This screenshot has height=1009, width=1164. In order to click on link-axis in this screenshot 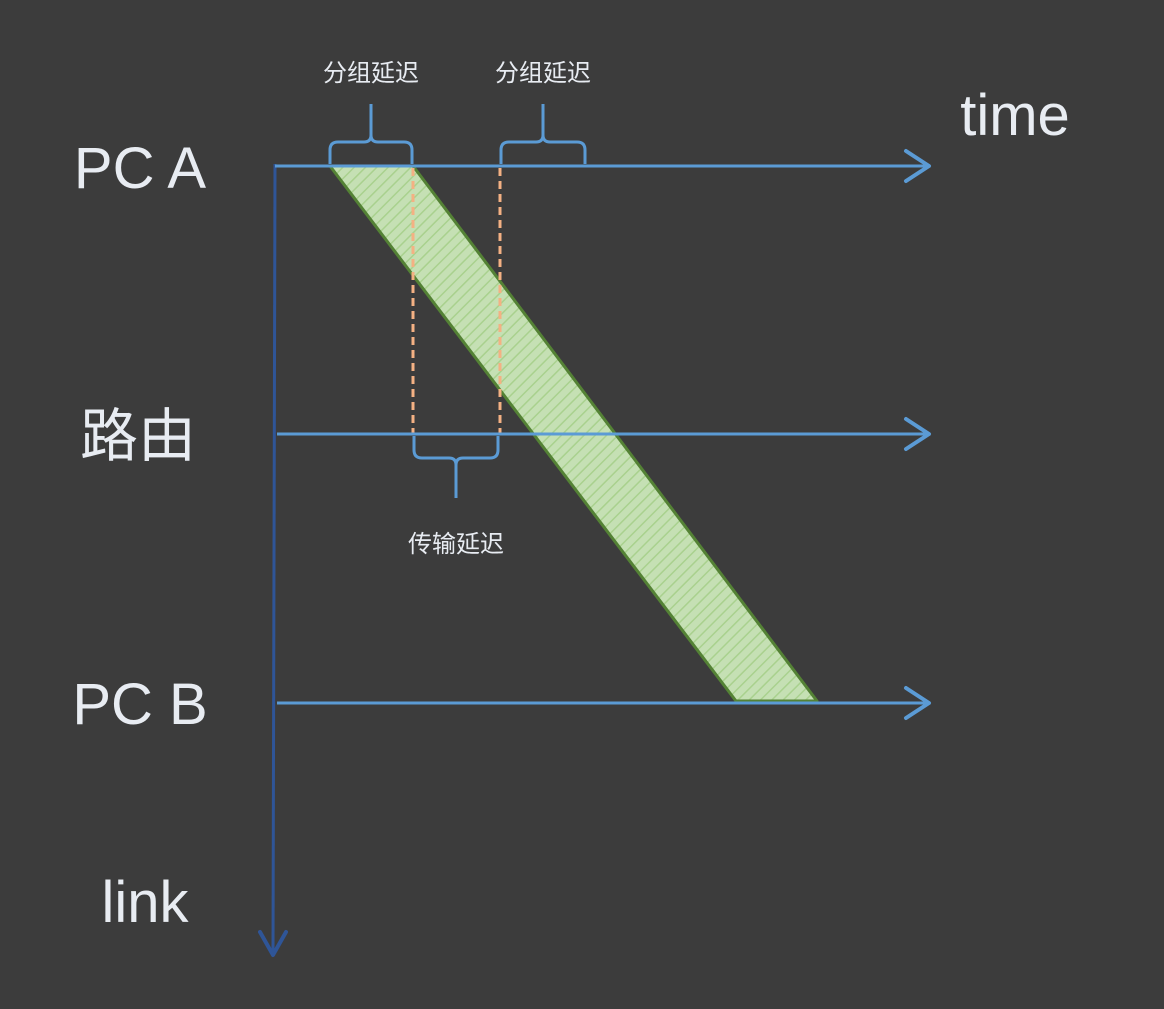, I will do `click(273, 560)`.